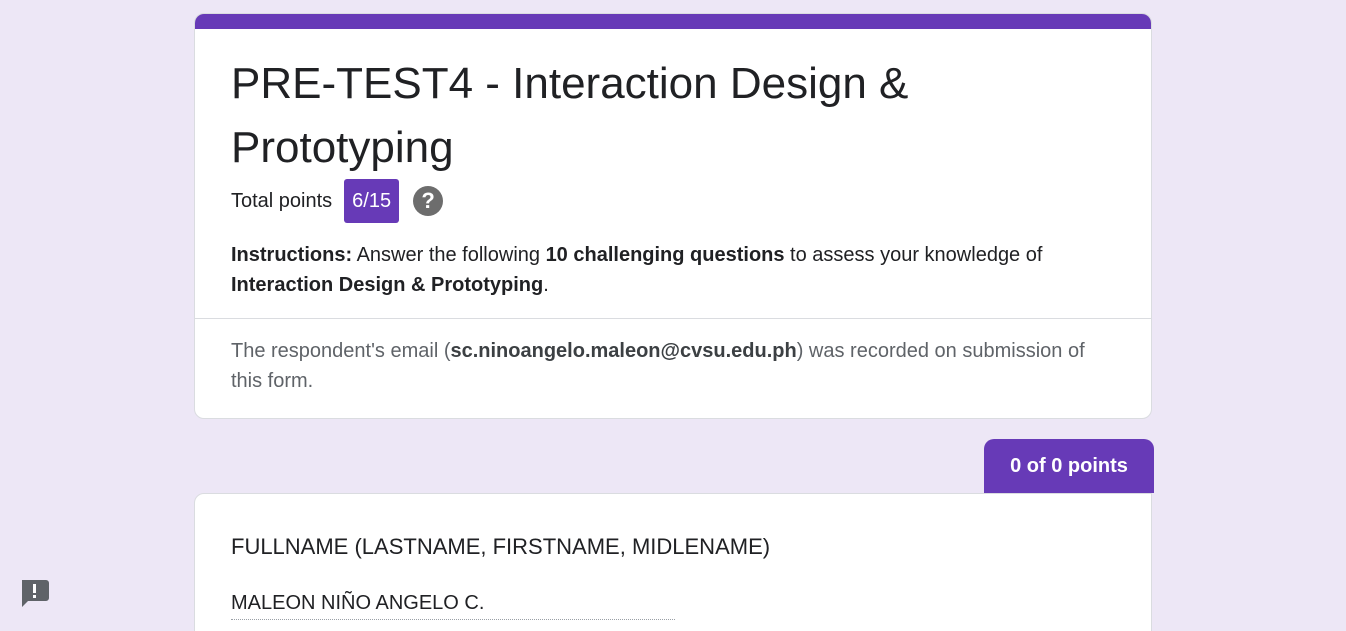 The width and height of the screenshot is (1346, 631). Describe the element at coordinates (449, 255) in the screenshot. I see `instructions-text-1: Answer the following` at that location.